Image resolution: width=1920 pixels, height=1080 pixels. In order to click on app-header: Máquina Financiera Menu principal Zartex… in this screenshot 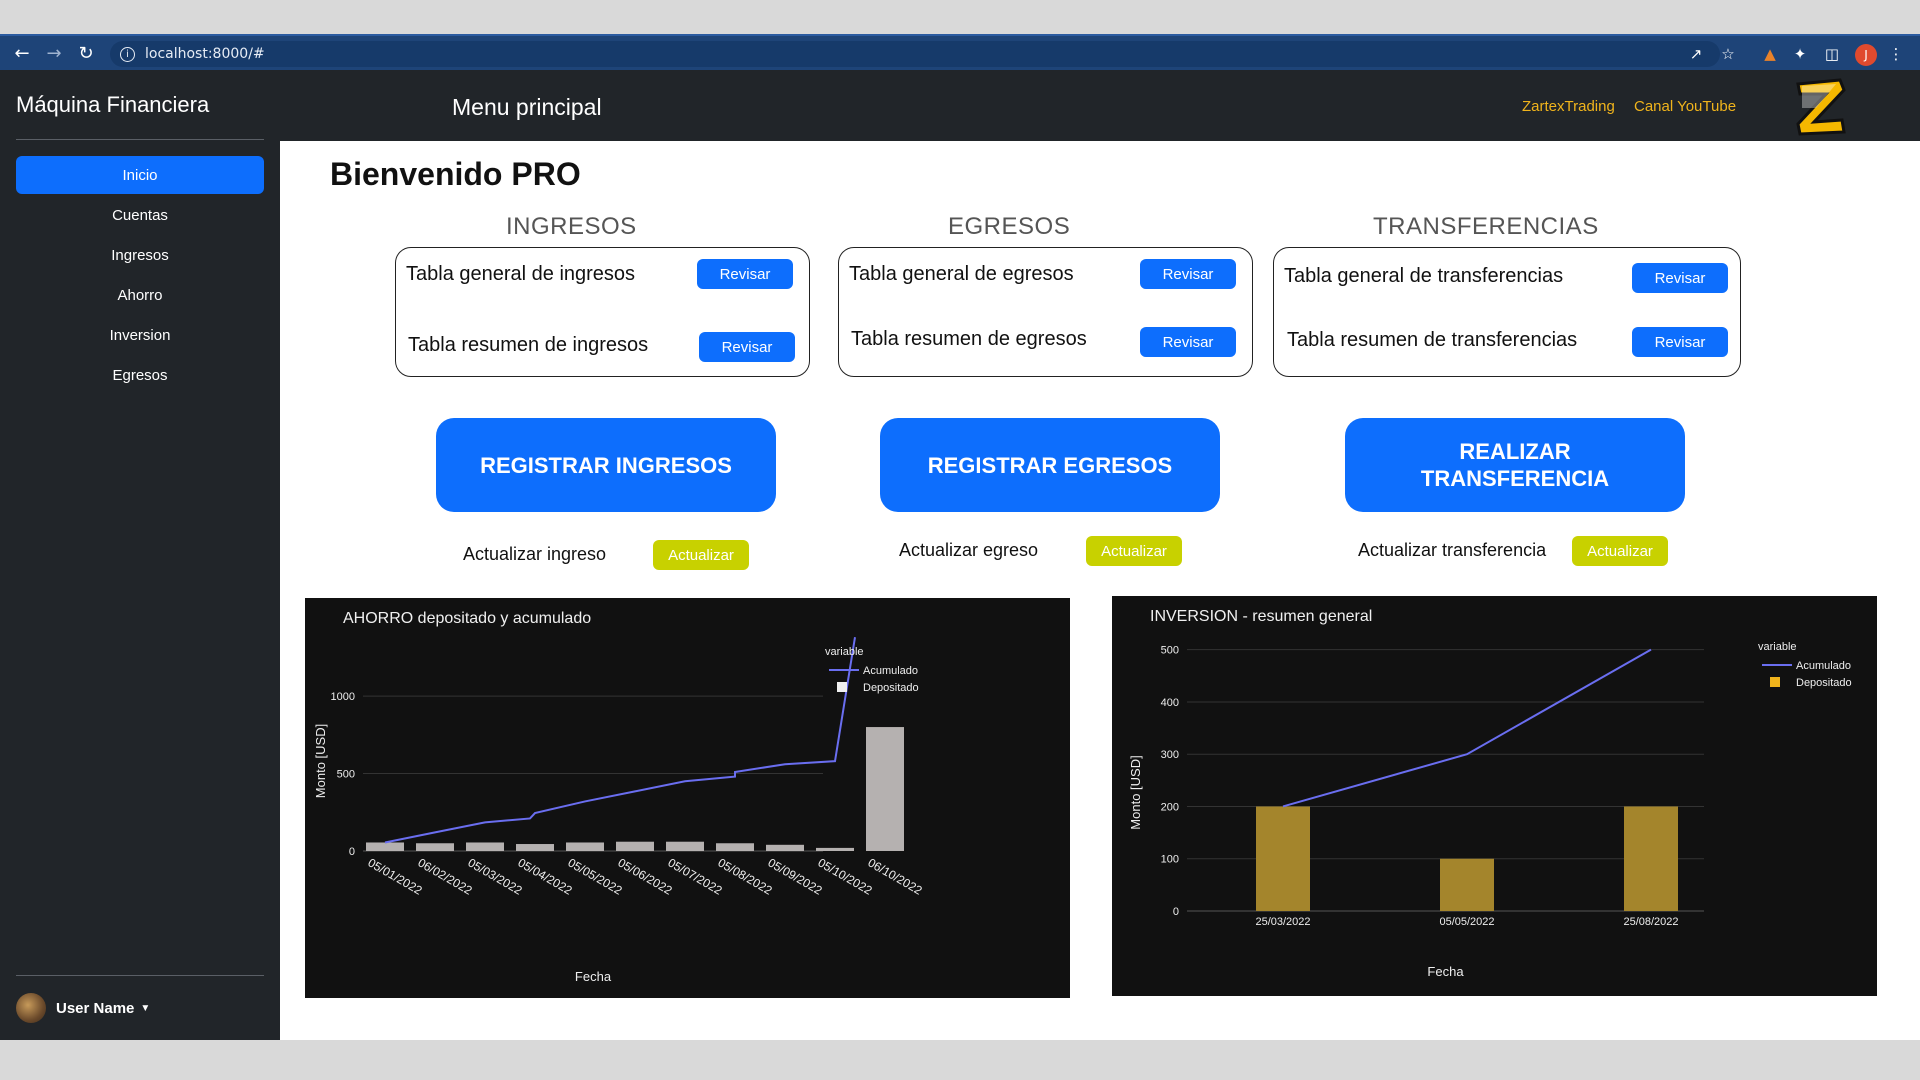, I will do `click(960, 105)`.